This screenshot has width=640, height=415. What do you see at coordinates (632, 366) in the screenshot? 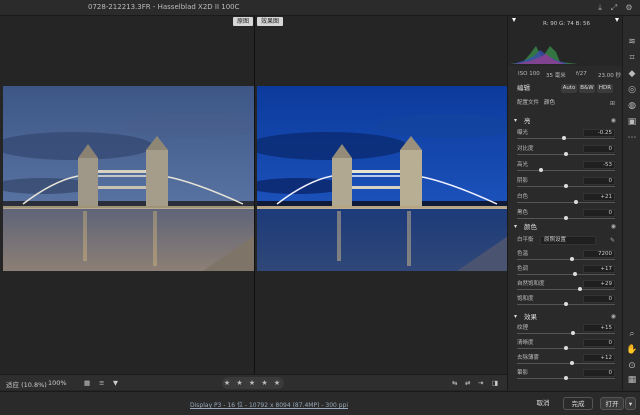
I see `toggle-sampler-icon: ⊙` at bounding box center [632, 366].